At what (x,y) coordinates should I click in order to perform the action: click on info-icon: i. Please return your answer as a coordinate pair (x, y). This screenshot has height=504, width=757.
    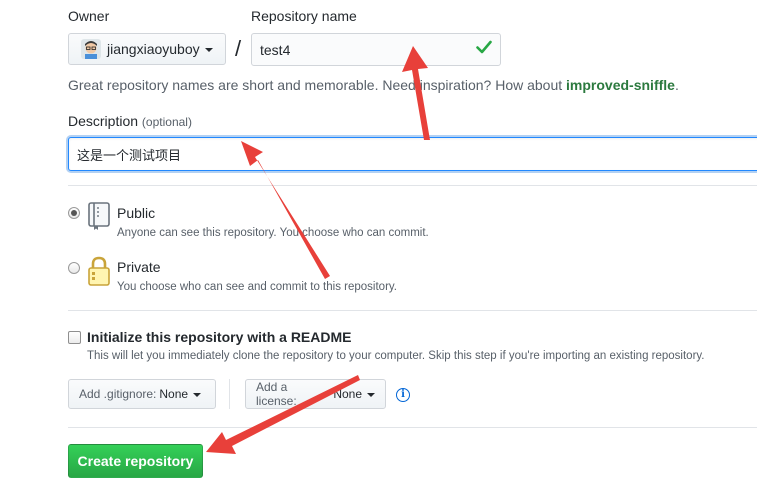
    Looking at the image, I should click on (403, 395).